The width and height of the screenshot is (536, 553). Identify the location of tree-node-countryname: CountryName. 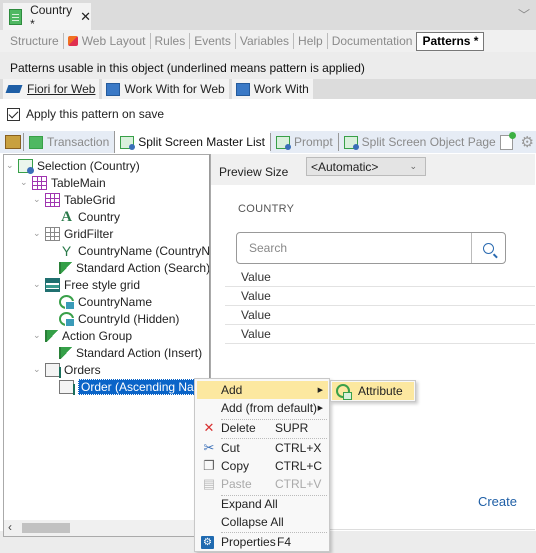
(105, 301).